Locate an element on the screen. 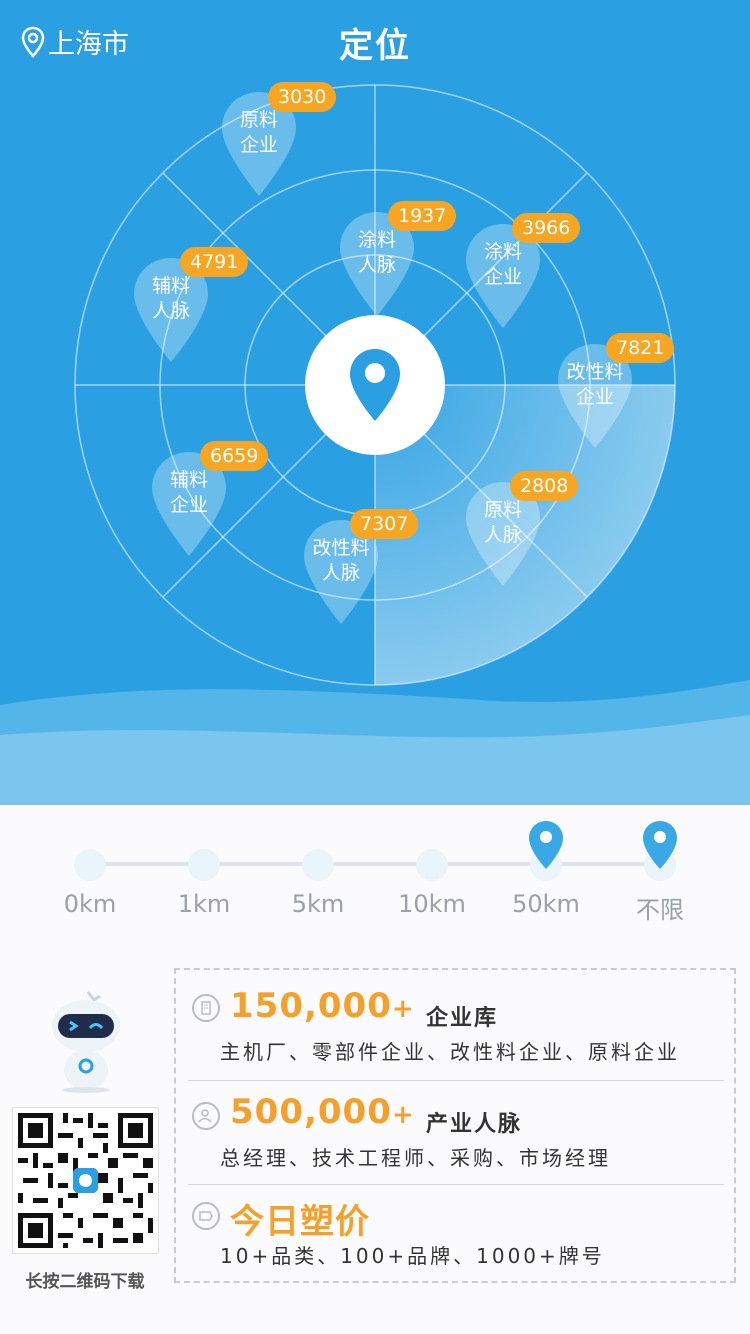  count-badge: 7307 is located at coordinates (384, 524).